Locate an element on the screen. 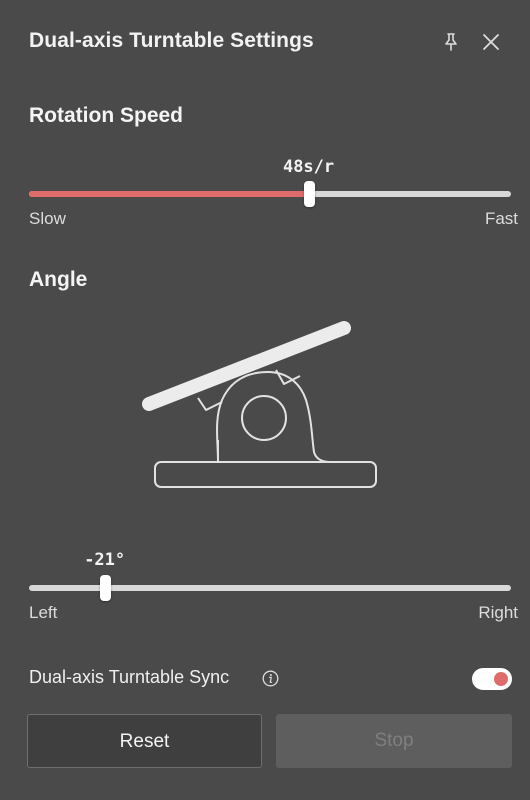  rotation-speed-slider is located at coordinates (270, 194).